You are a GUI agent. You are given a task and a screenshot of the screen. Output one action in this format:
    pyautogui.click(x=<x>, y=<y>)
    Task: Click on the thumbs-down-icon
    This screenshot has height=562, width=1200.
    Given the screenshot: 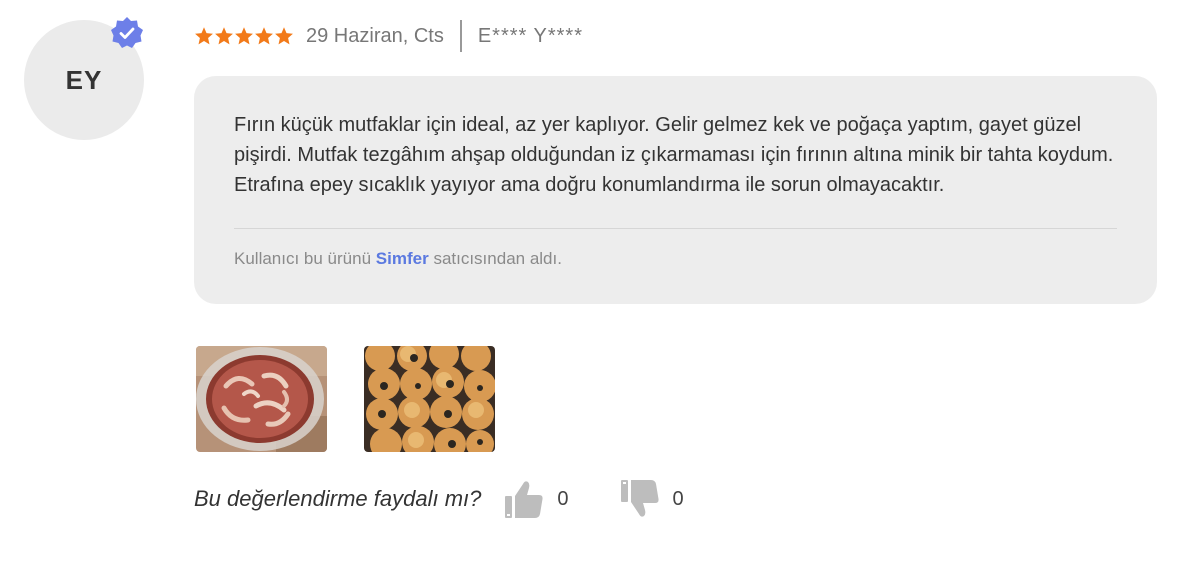 What is the action you would take?
    pyautogui.click(x=639, y=498)
    